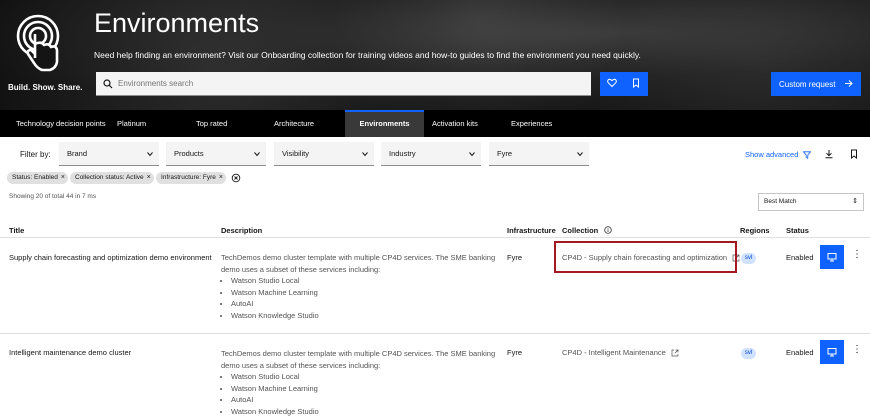 Image resolution: width=870 pixels, height=419 pixels. What do you see at coordinates (435, 237) in the screenshot?
I see `header-divider` at bounding box center [435, 237].